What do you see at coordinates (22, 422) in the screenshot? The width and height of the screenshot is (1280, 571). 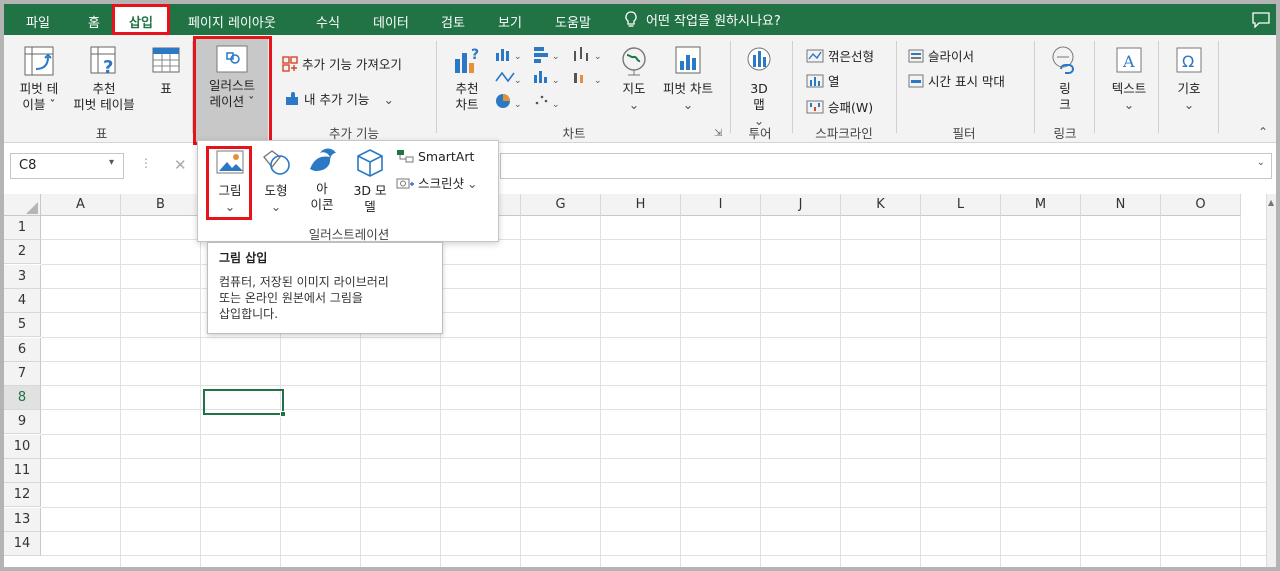 I see `row-header-9: 9` at bounding box center [22, 422].